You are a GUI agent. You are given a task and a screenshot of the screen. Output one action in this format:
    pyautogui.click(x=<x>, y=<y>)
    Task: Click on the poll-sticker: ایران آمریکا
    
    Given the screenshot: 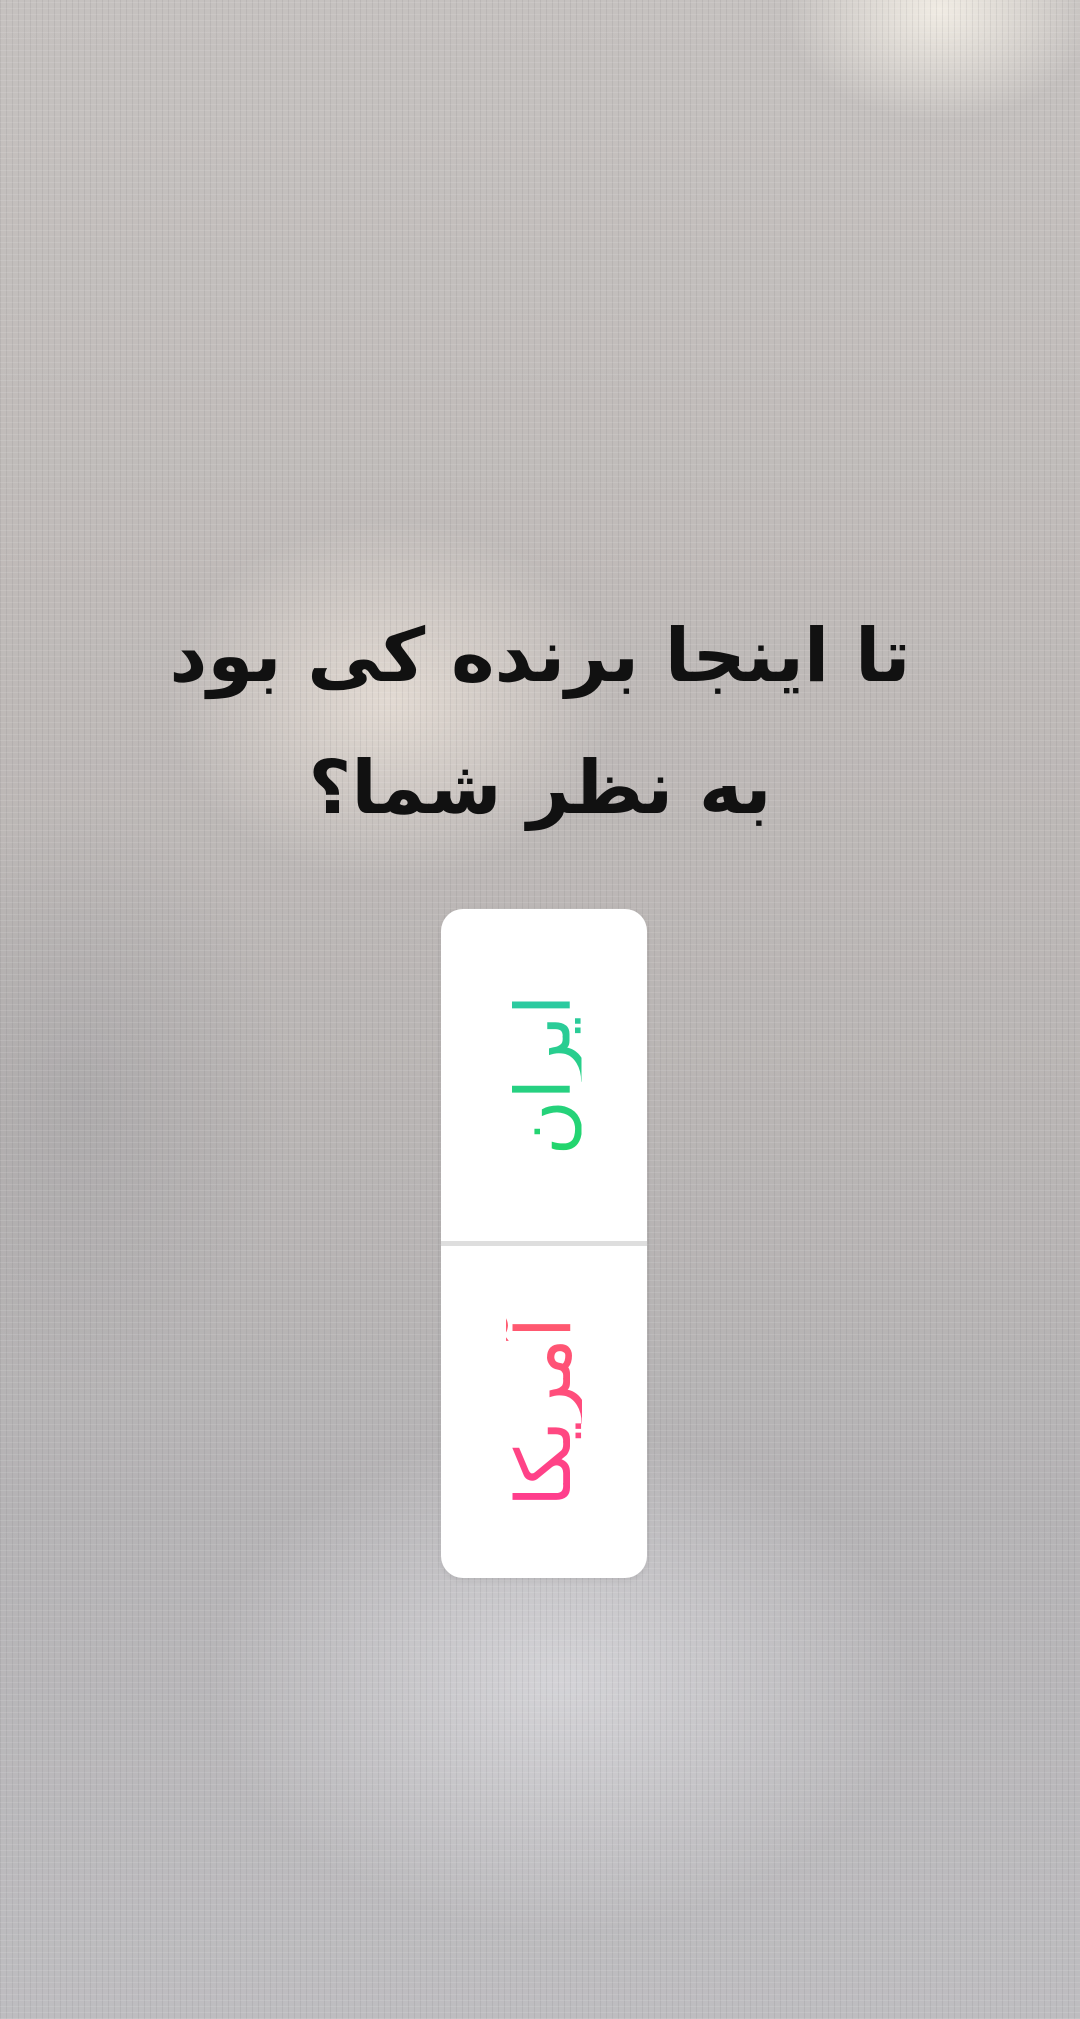 What is the action you would take?
    pyautogui.click(x=544, y=1243)
    